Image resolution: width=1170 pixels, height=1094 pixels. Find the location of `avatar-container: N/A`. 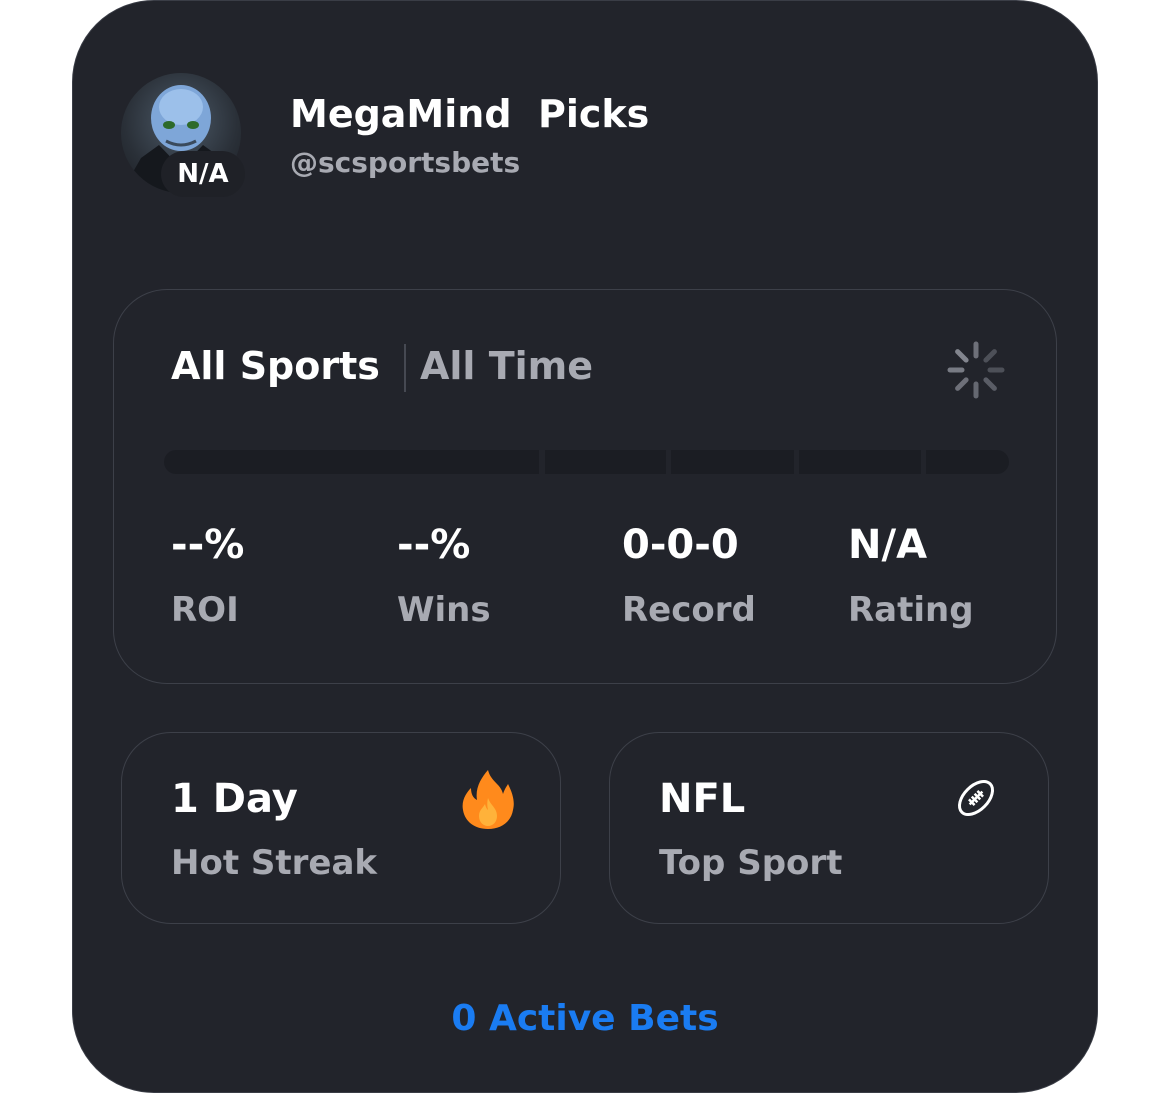

avatar-container: N/A is located at coordinates (183, 135).